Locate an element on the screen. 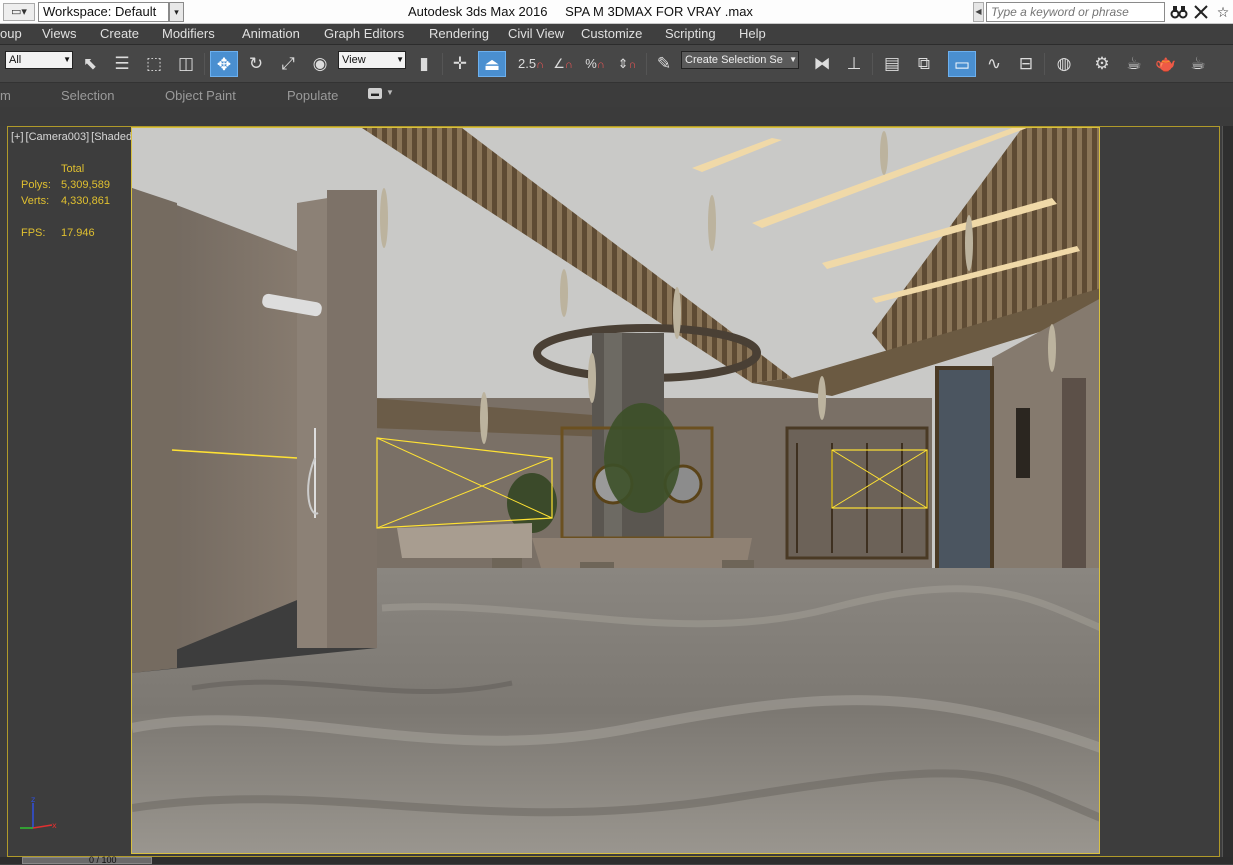  select-by-name-icon: ☰ is located at coordinates (122, 64).